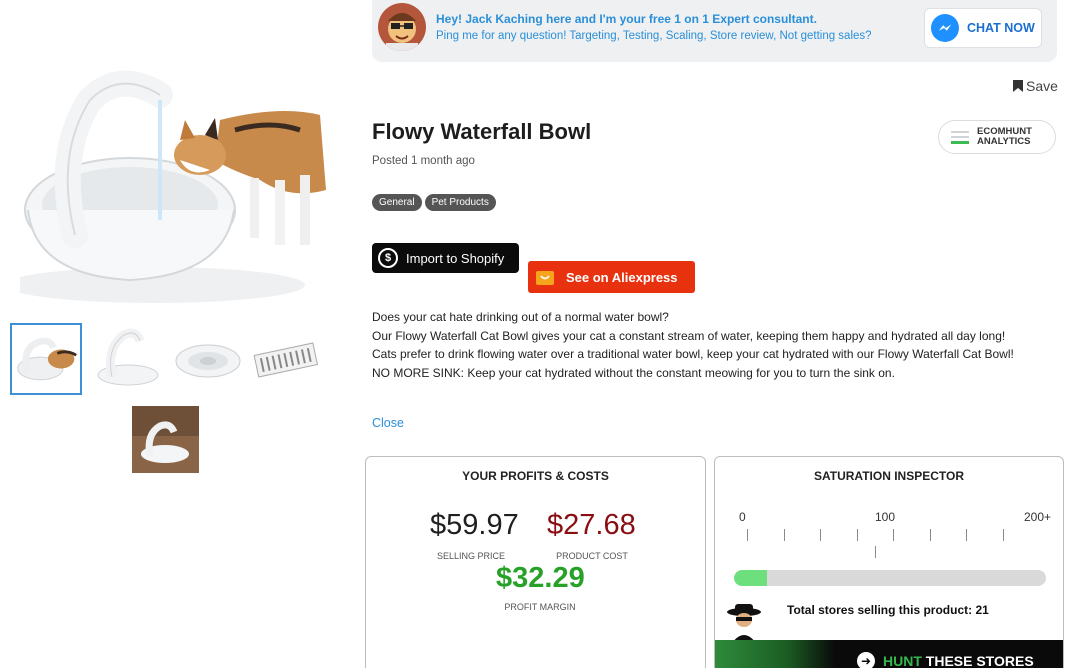 This screenshot has width=1080, height=668. I want to click on tag-general: General, so click(397, 202).